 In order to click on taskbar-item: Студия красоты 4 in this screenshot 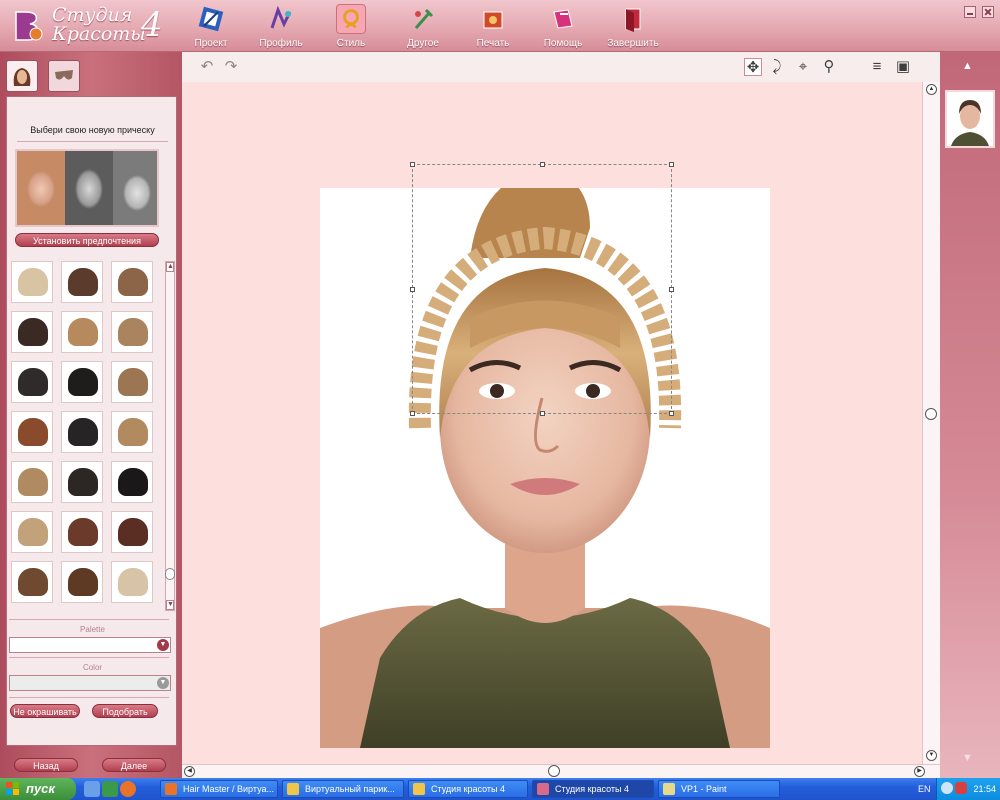, I will do `click(468, 789)`.